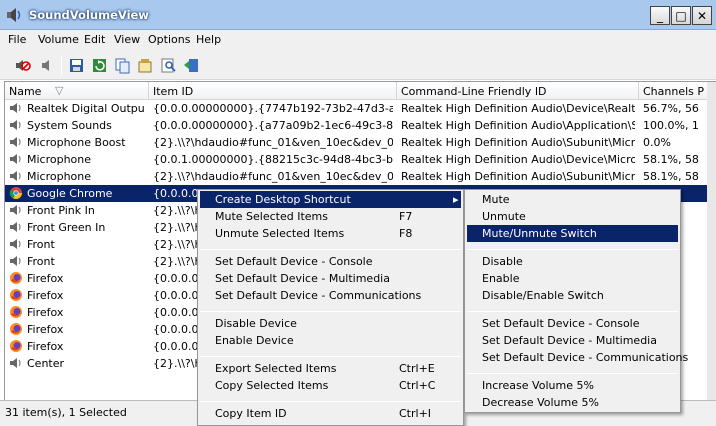 Image resolution: width=716 pixels, height=426 pixels. I want to click on toolbar, so click(358, 65).